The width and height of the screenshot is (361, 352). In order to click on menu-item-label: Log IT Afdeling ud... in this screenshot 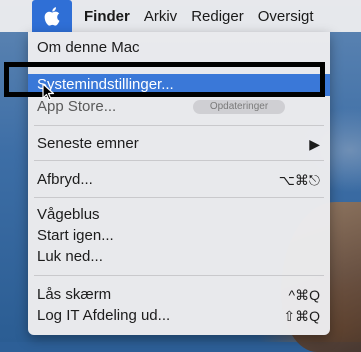, I will do `click(104, 315)`.